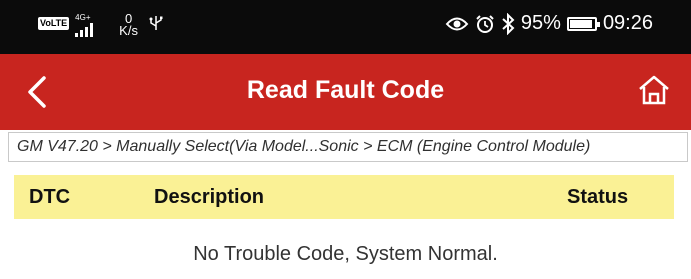 This screenshot has height=279, width=691. Describe the element at coordinates (50, 197) in the screenshot. I see `column-header-dtc: DTC` at that location.